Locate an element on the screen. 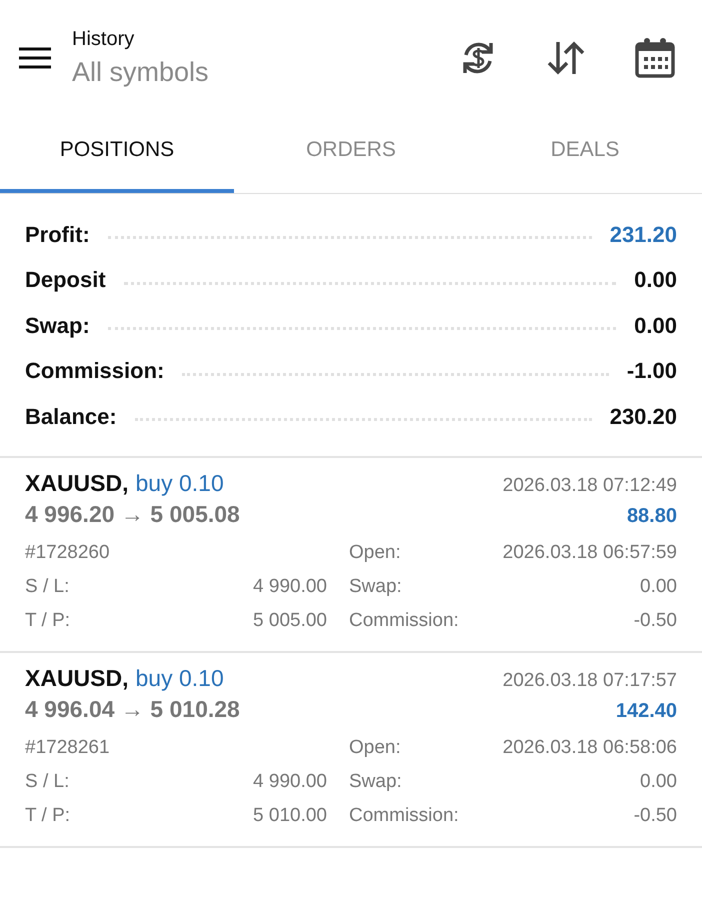  screen-title: History is located at coordinates (104, 39).